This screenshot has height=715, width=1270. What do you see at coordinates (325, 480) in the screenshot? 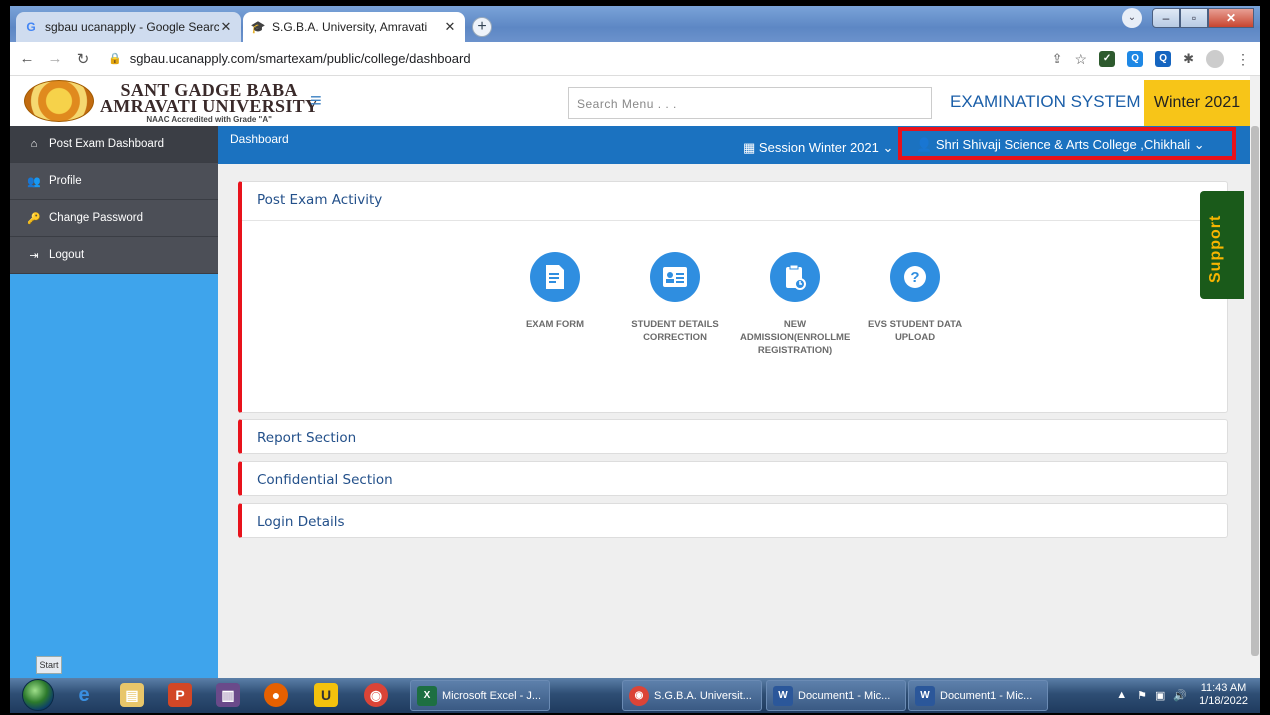
I see `panel-title: Confidential Section` at bounding box center [325, 480].